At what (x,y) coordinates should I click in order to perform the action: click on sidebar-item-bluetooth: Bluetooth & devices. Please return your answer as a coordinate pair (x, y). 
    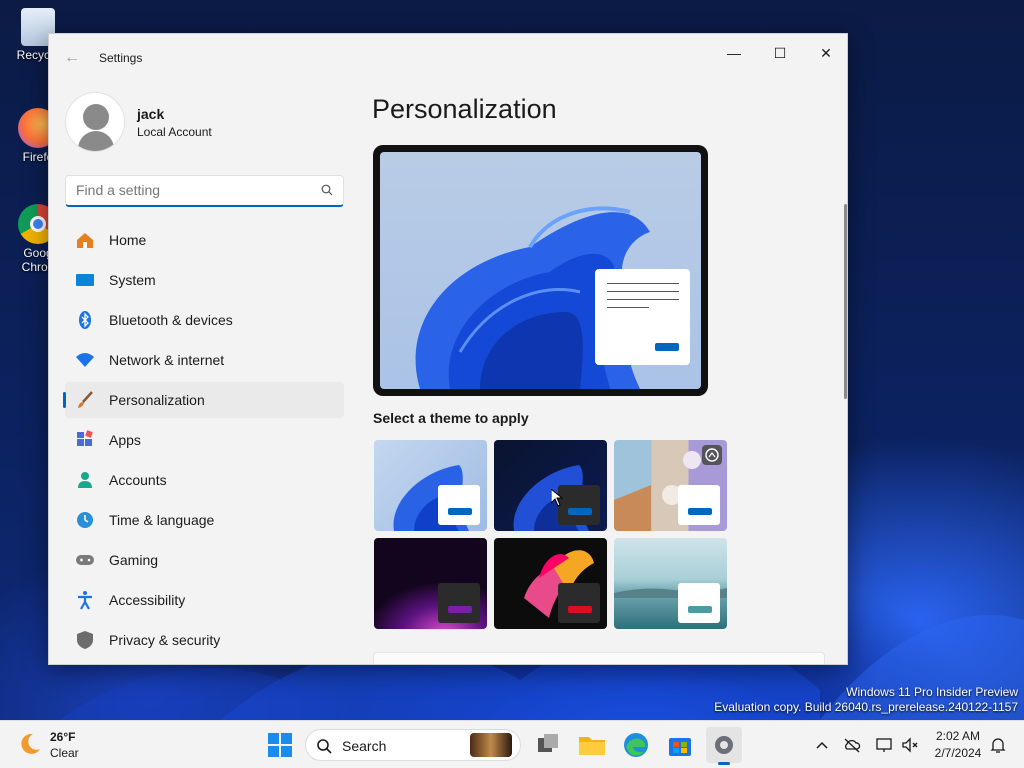
    Looking at the image, I should click on (204, 320).